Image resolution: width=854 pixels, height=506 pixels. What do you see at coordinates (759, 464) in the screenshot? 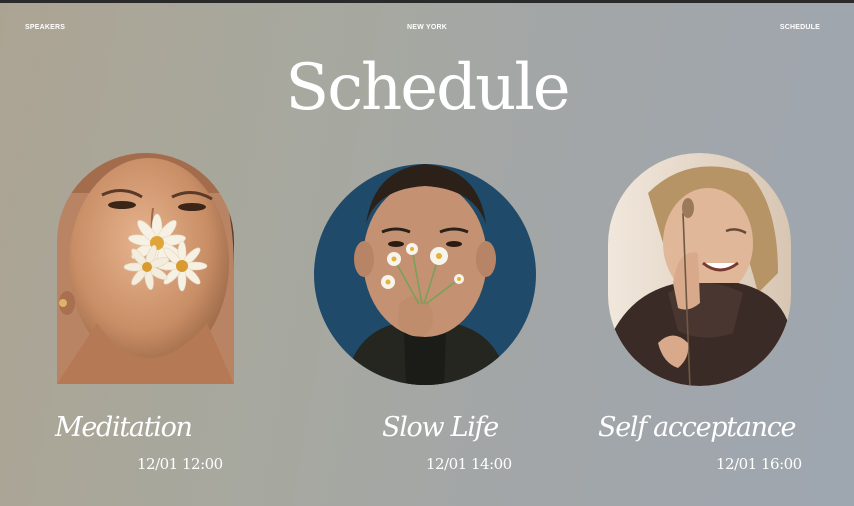
I see `session-time-self-acceptance: 12/01 16:00` at bounding box center [759, 464].